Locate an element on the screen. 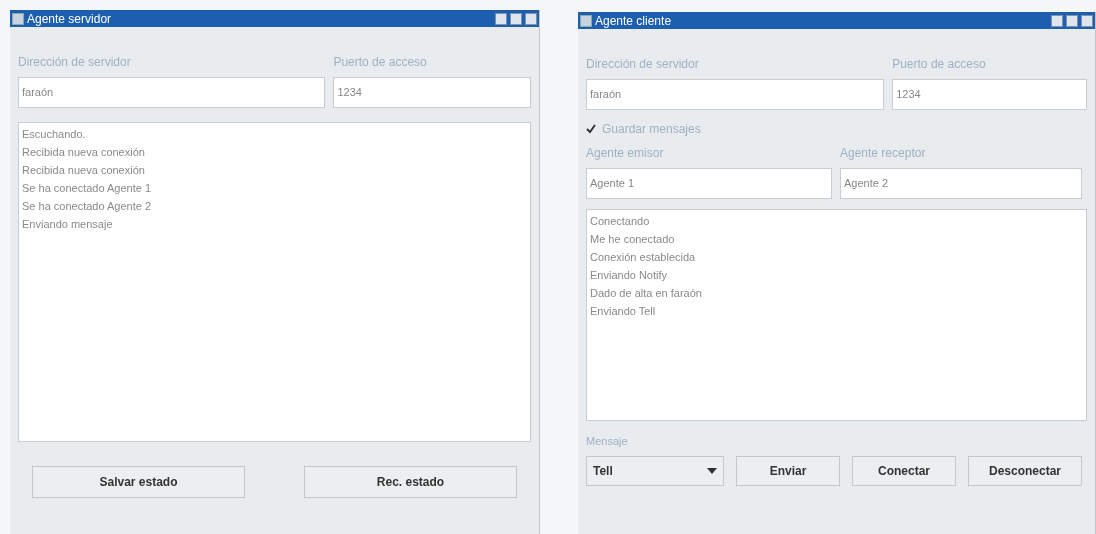 The width and height of the screenshot is (1096, 534). log-line: Se ha conectado Agente 1 is located at coordinates (87, 188).